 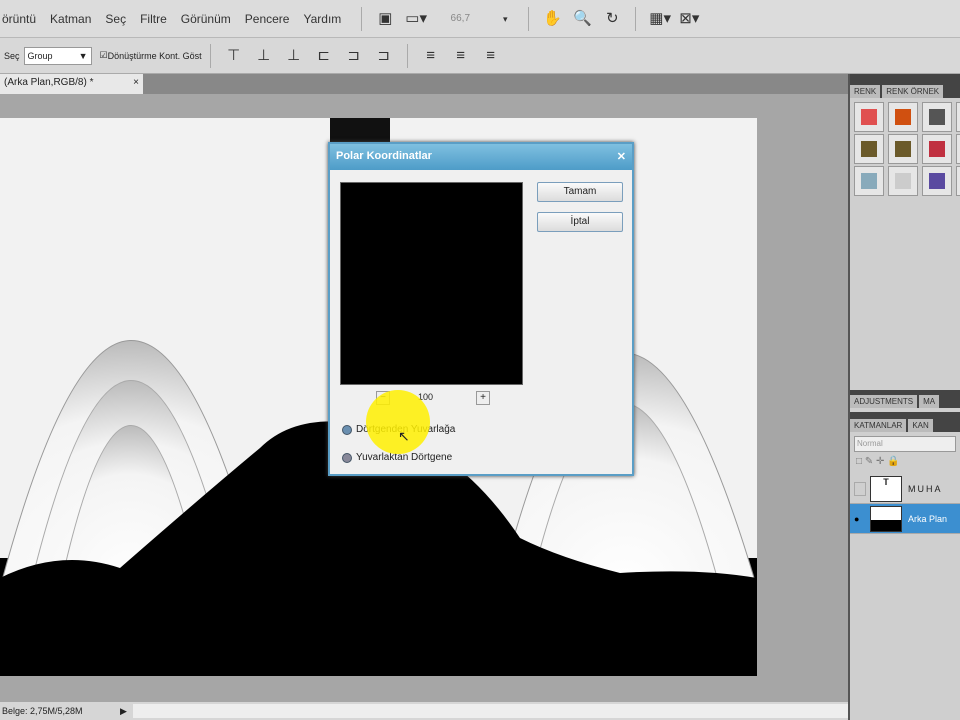 I want to click on menu-select: Seç, so click(x=115, y=19).